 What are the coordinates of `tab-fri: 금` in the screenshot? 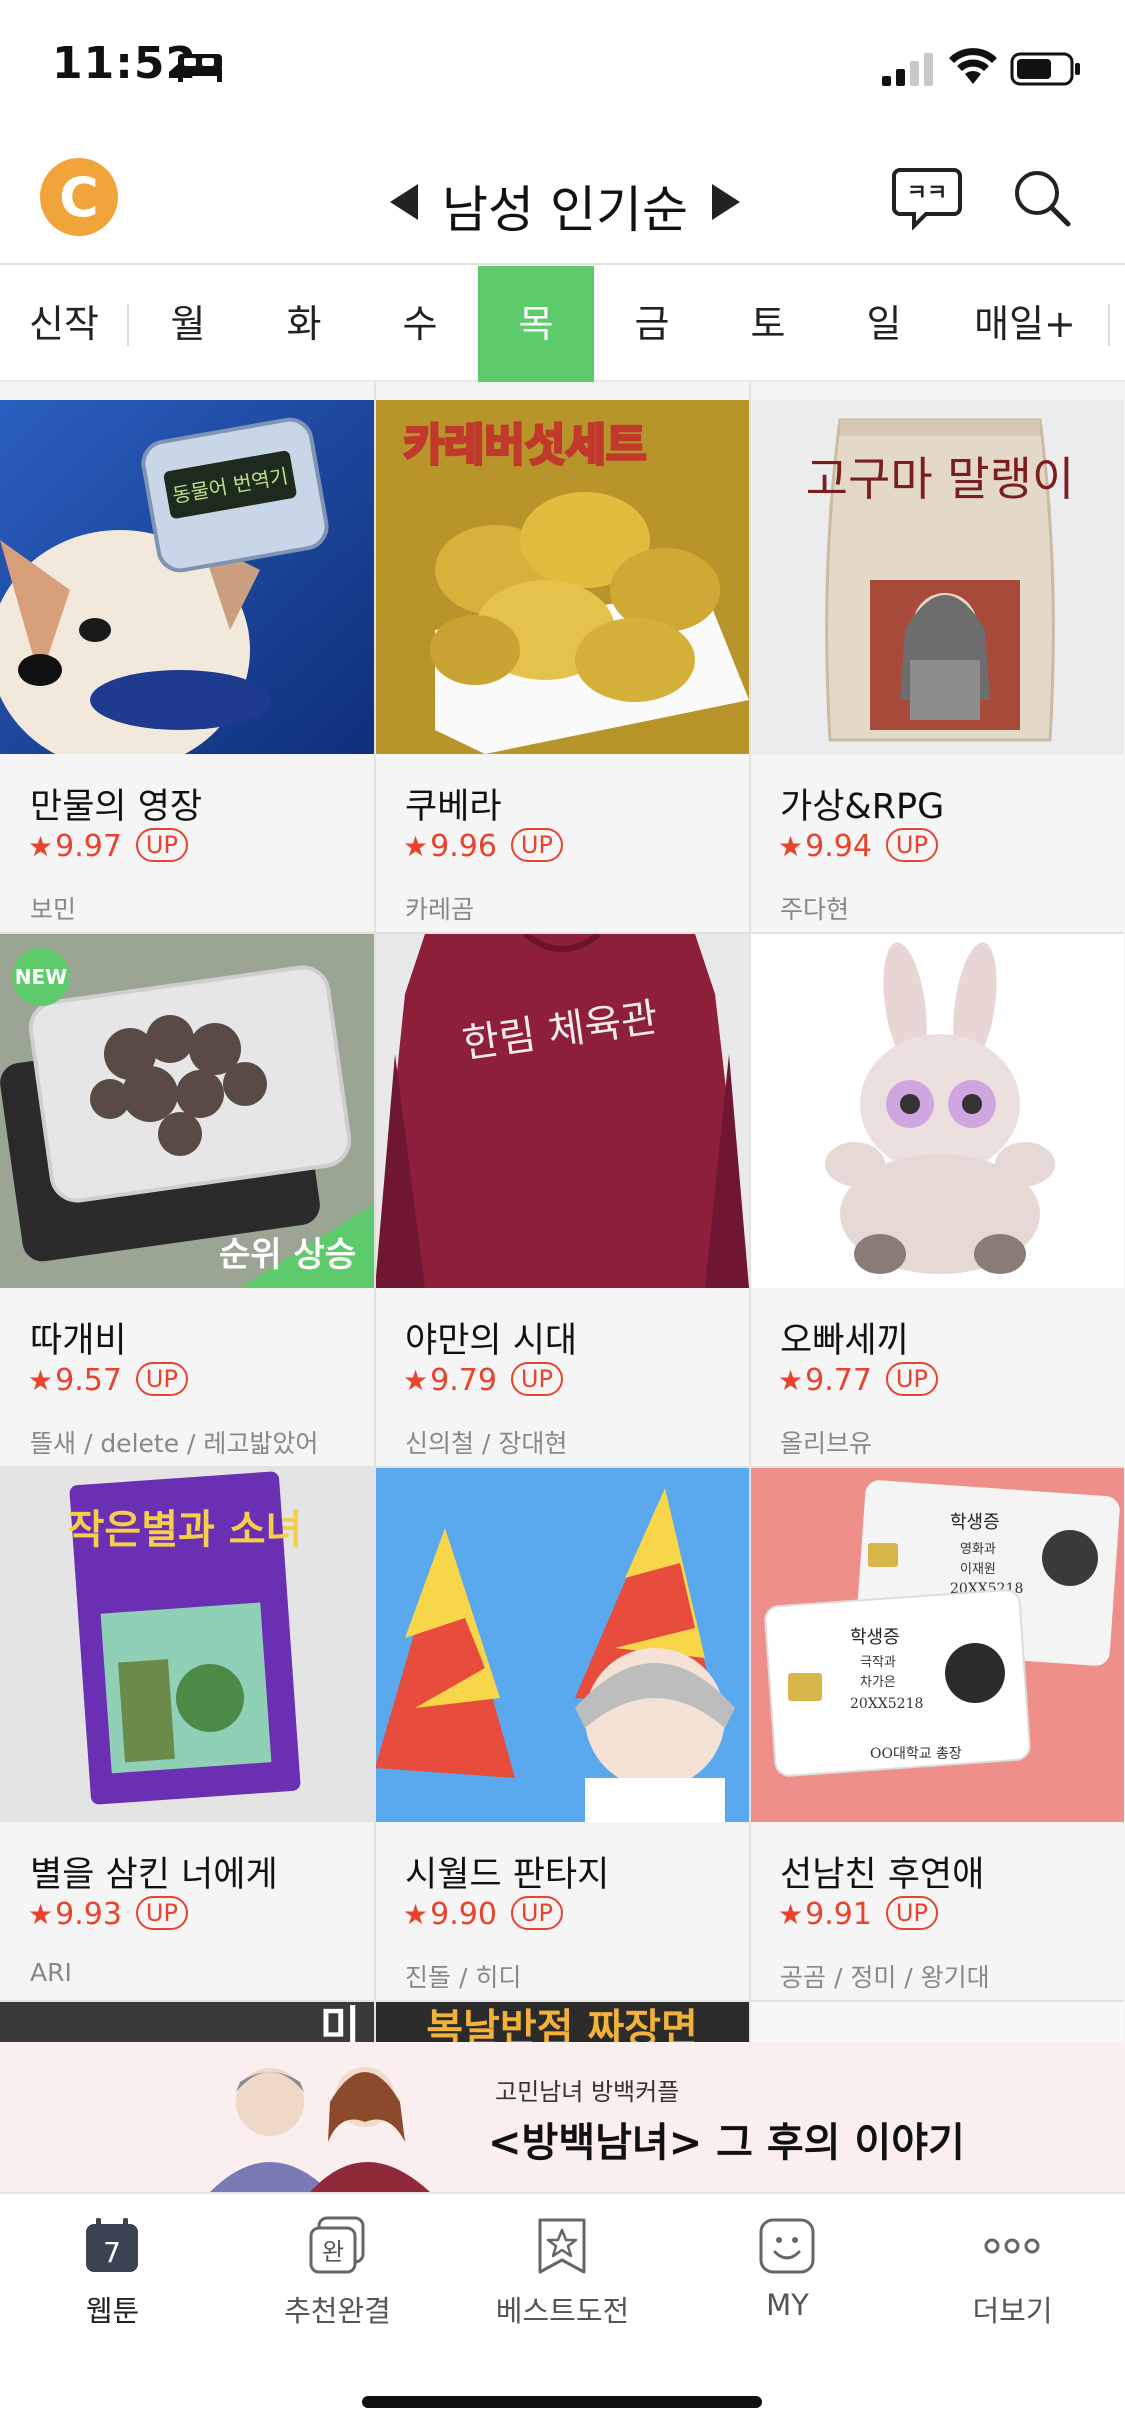 It's located at (652, 324).